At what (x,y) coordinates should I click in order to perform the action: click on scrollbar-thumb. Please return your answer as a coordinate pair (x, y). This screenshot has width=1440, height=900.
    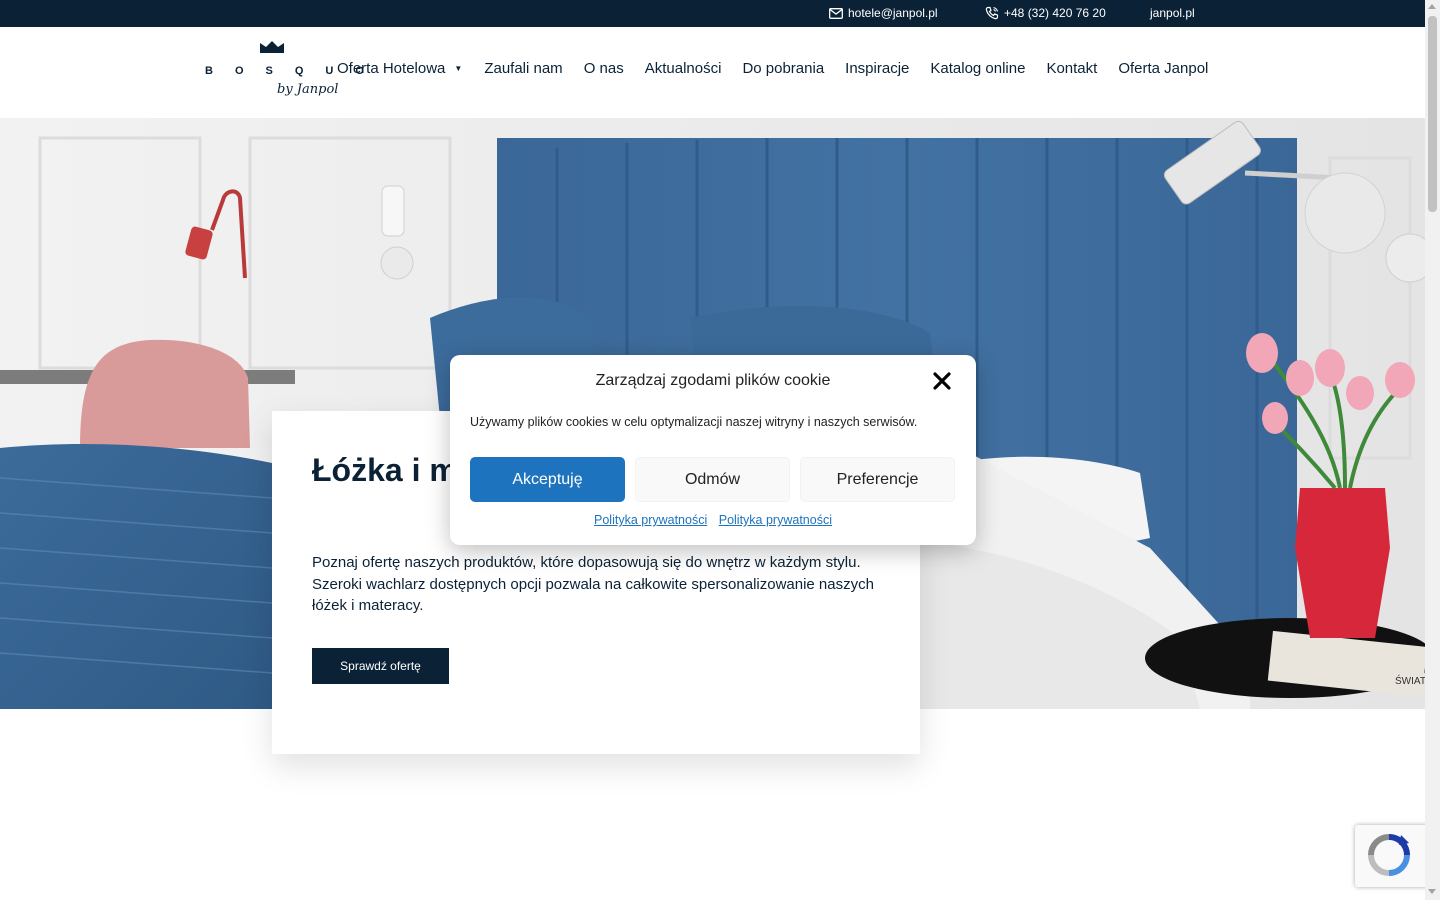
    Looking at the image, I should click on (1432, 114).